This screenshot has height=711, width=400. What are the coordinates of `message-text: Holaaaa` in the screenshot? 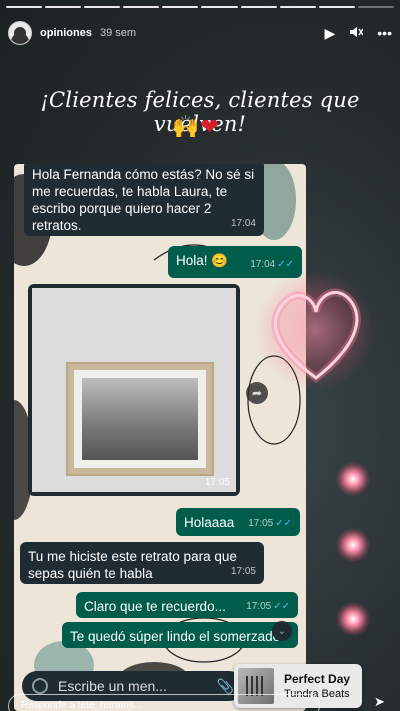 It's located at (209, 522).